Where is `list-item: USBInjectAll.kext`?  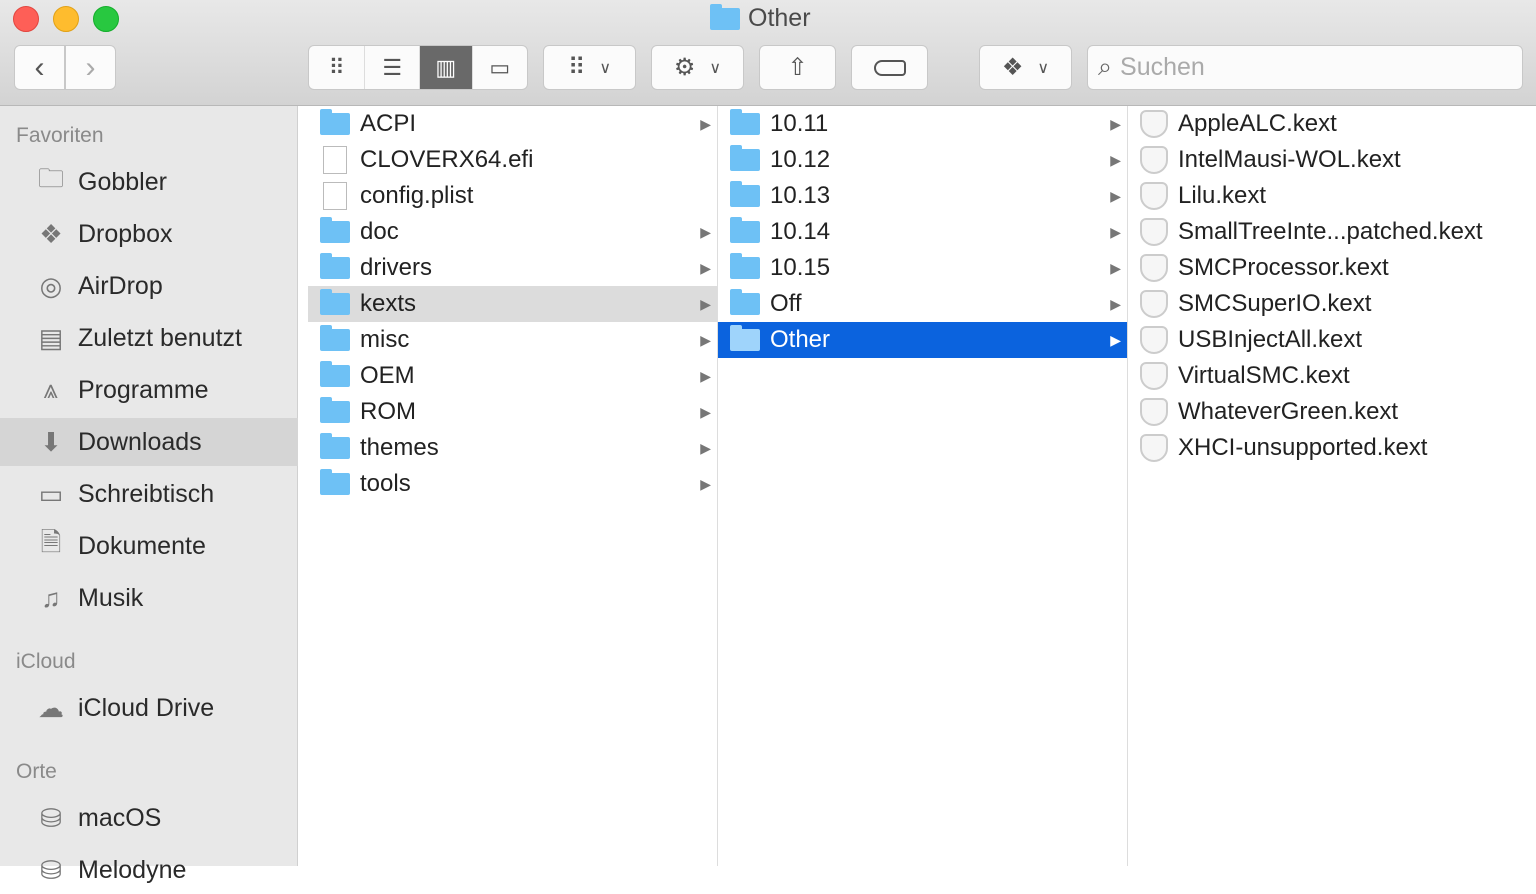
list-item: USBInjectAll.kext is located at coordinates (1332, 340).